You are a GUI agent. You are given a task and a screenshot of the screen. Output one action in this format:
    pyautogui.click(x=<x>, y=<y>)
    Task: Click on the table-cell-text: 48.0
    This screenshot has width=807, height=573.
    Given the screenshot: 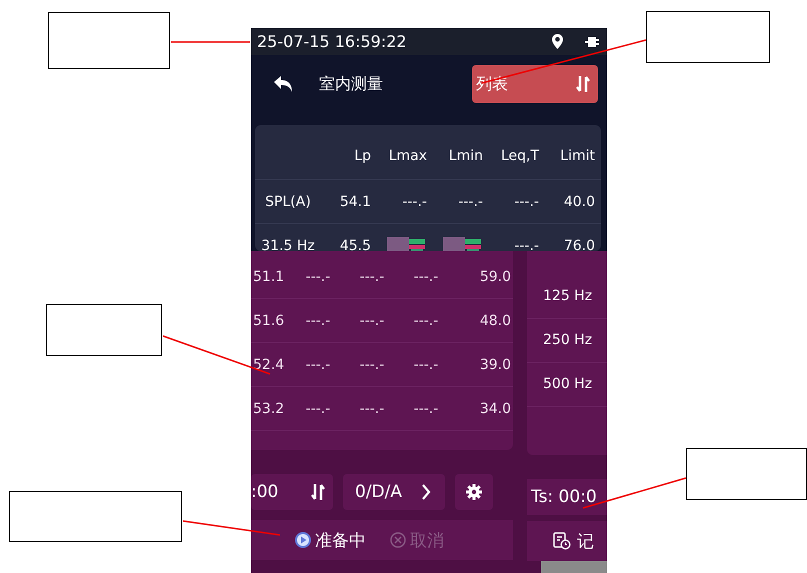 What is the action you would take?
    pyautogui.click(x=494, y=320)
    